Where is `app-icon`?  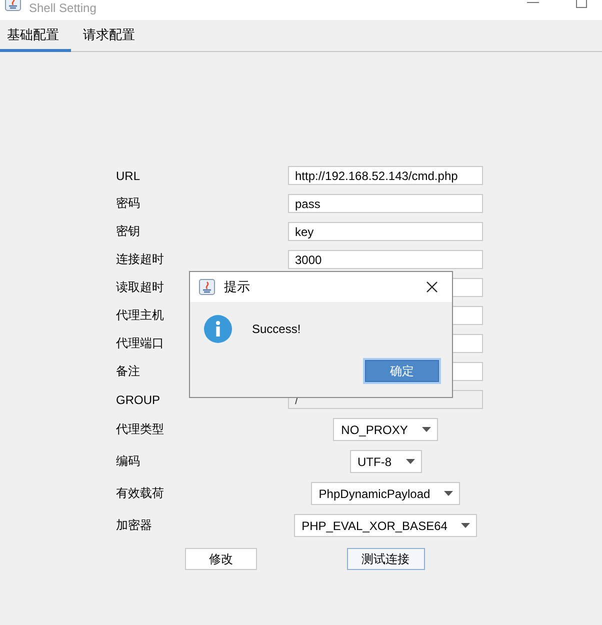
app-icon is located at coordinates (207, 287).